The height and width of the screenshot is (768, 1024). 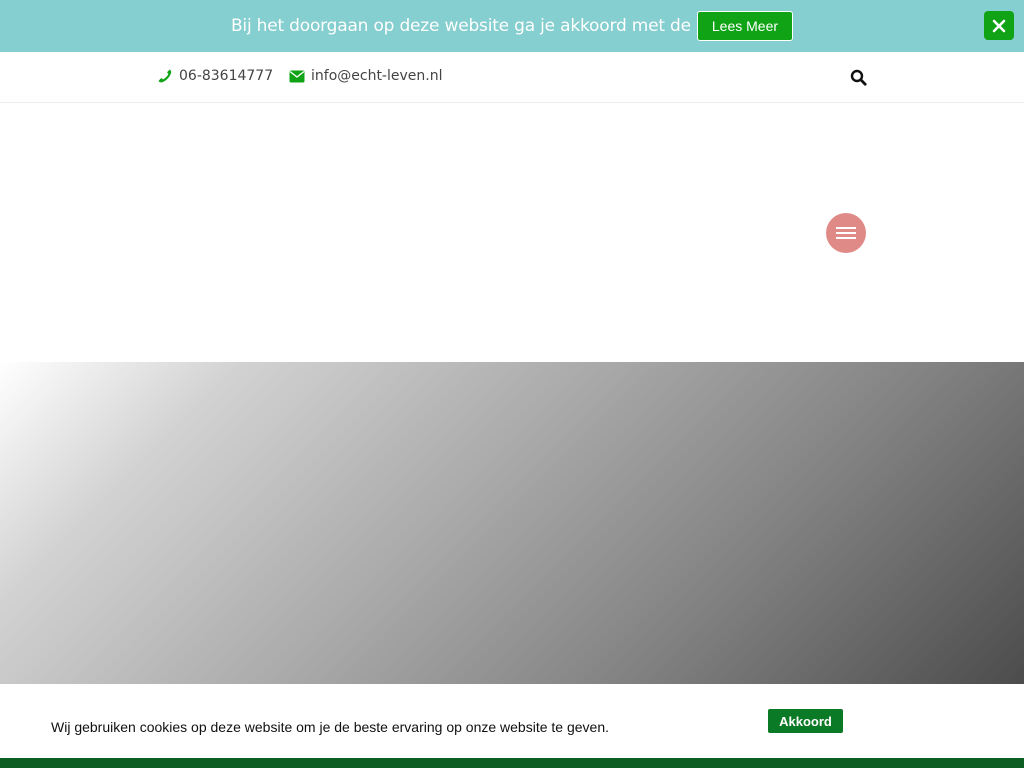 I want to click on envelope-icon, so click(x=297, y=76).